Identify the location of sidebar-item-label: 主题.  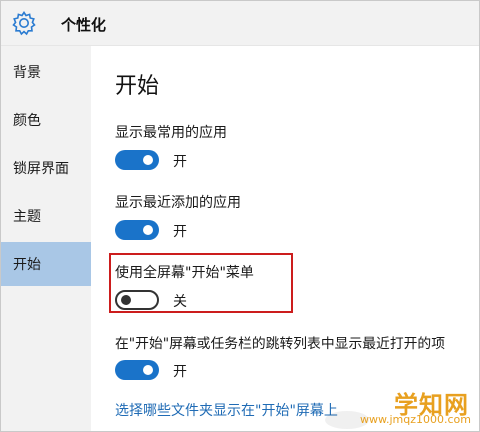
(27, 217).